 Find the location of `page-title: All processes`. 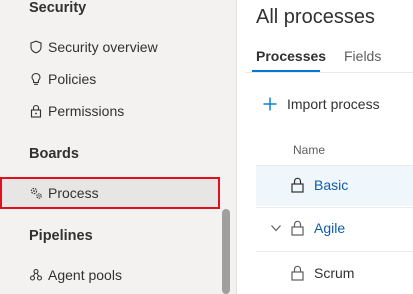

page-title: All processes is located at coordinates (315, 17).